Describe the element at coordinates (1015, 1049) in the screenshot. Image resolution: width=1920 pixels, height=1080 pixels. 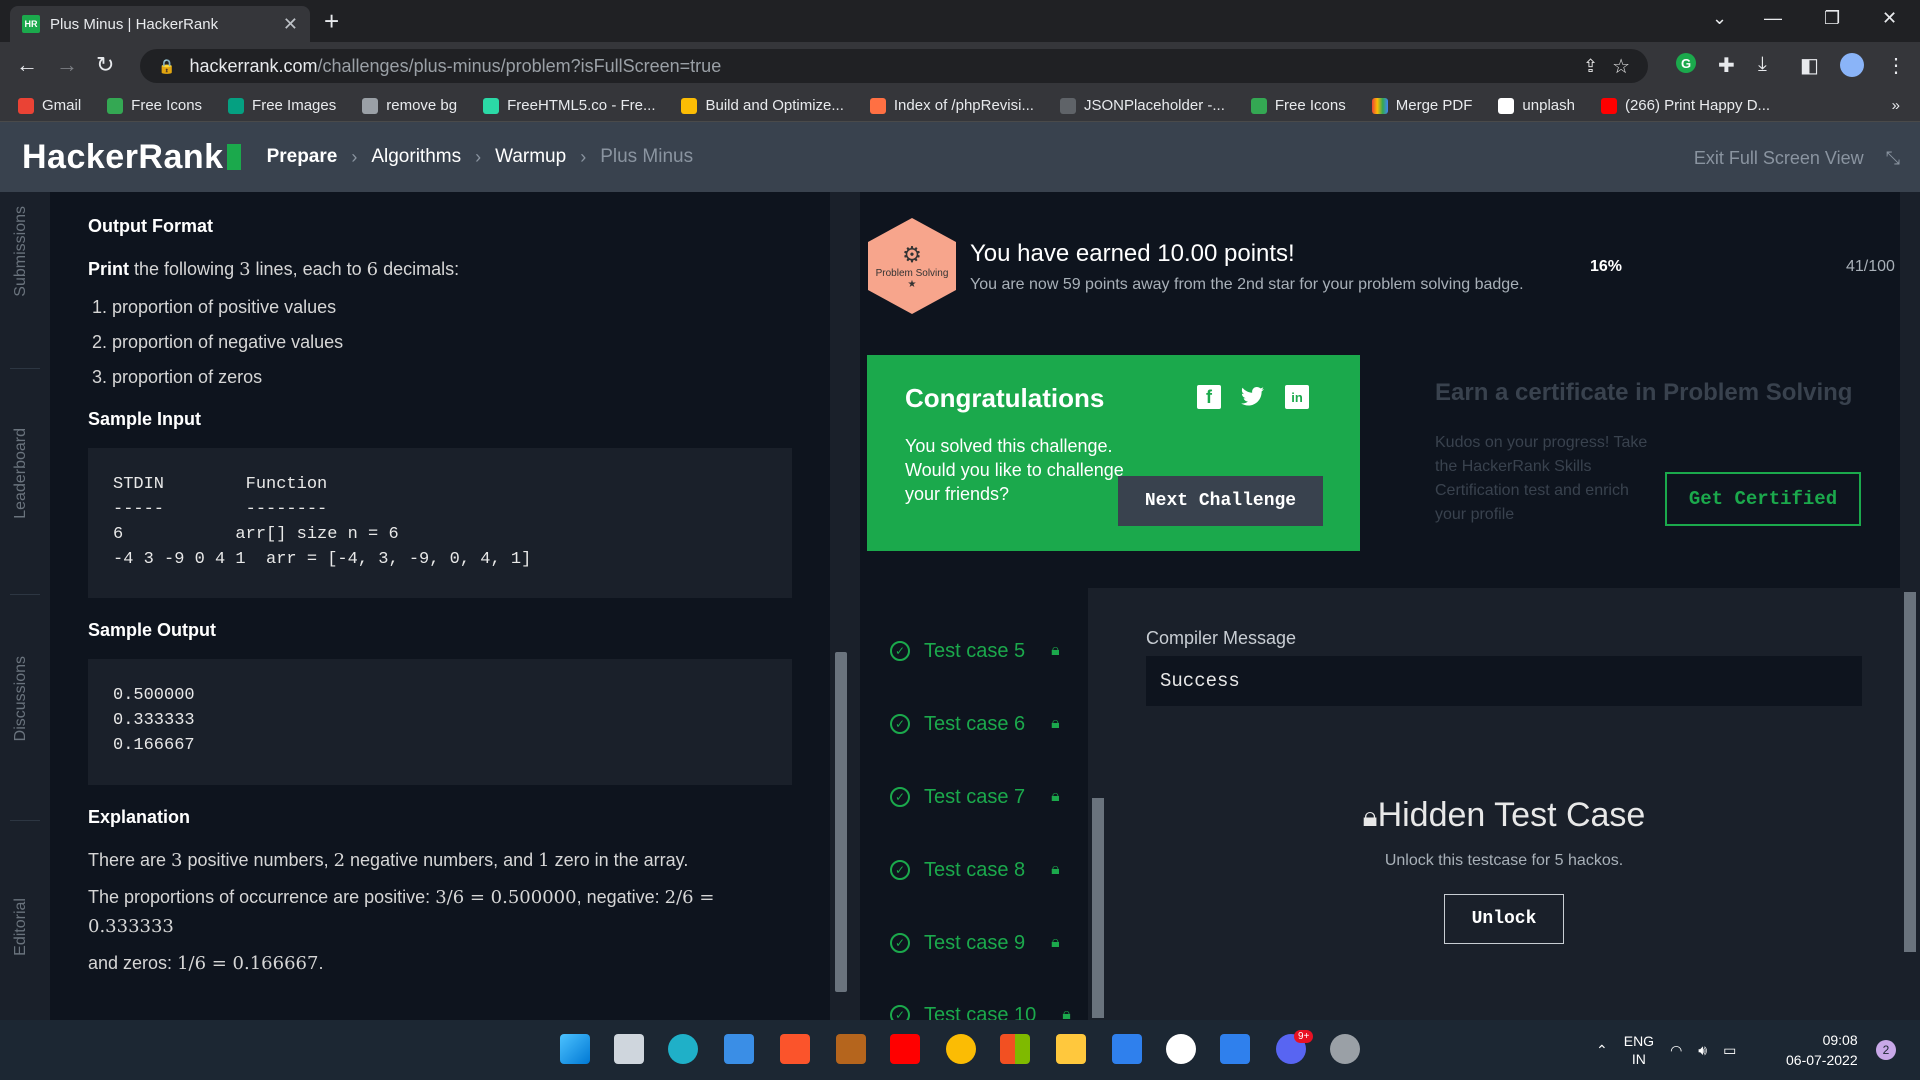
I see `store-icon` at that location.